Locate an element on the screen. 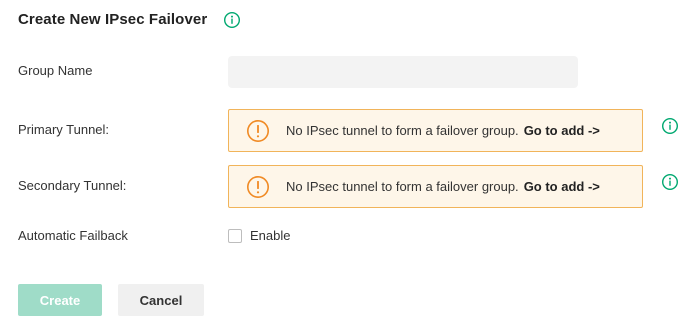 The image size is (688, 326). secondary-tunnel-go-to-add-link: Go to add -> is located at coordinates (562, 186).